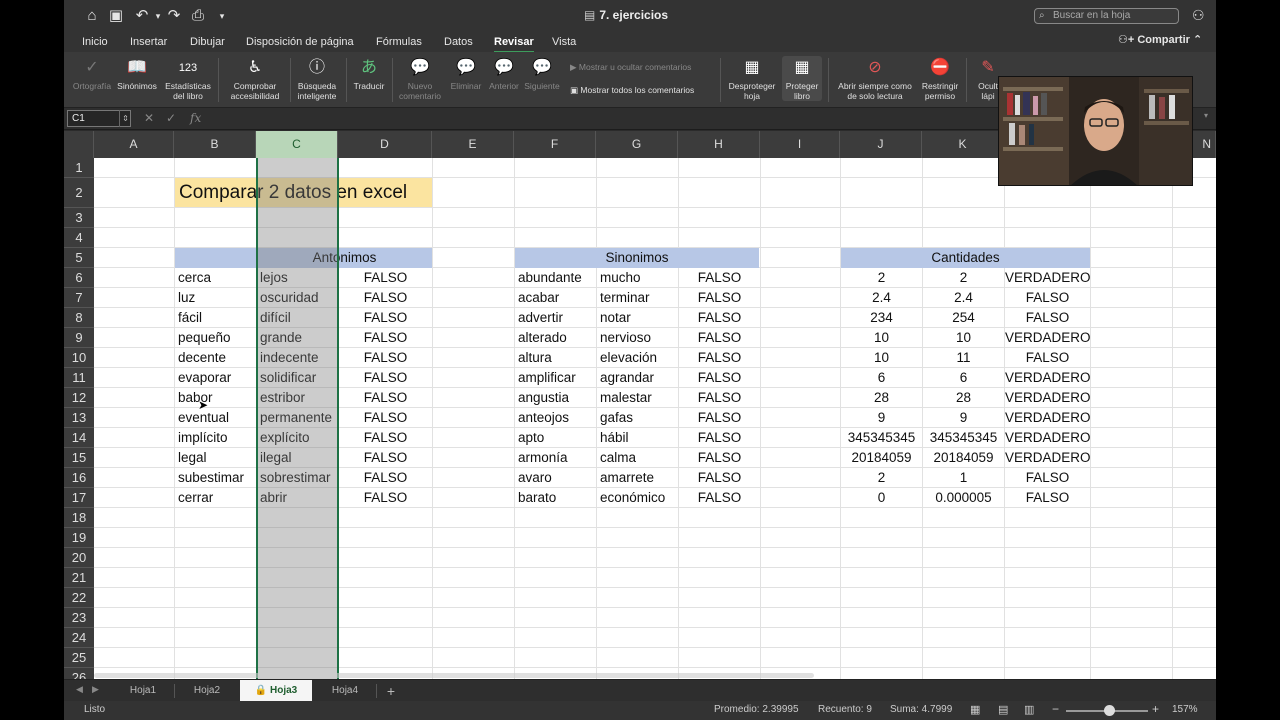 The height and width of the screenshot is (720, 1280). I want to click on column-header-c: C, so click(297, 144).